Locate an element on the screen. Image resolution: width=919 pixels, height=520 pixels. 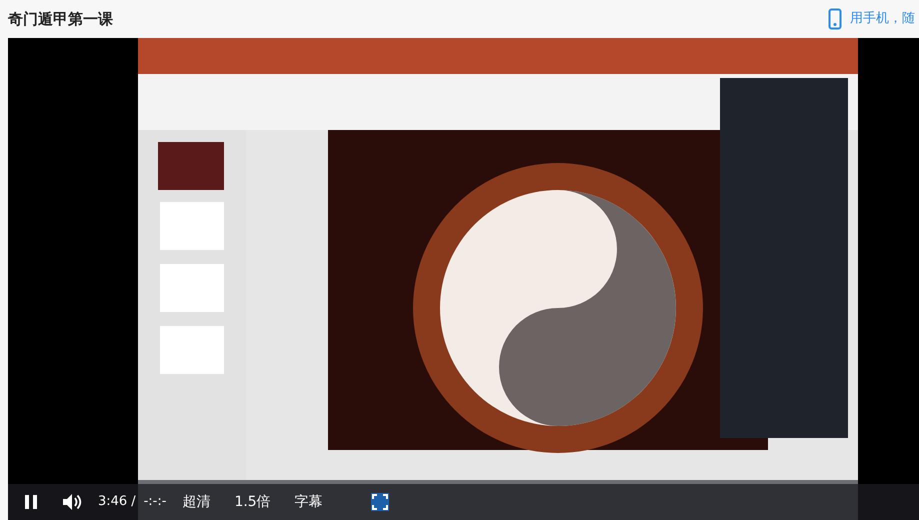
speed-button: 1.5倍 is located at coordinates (252, 502).